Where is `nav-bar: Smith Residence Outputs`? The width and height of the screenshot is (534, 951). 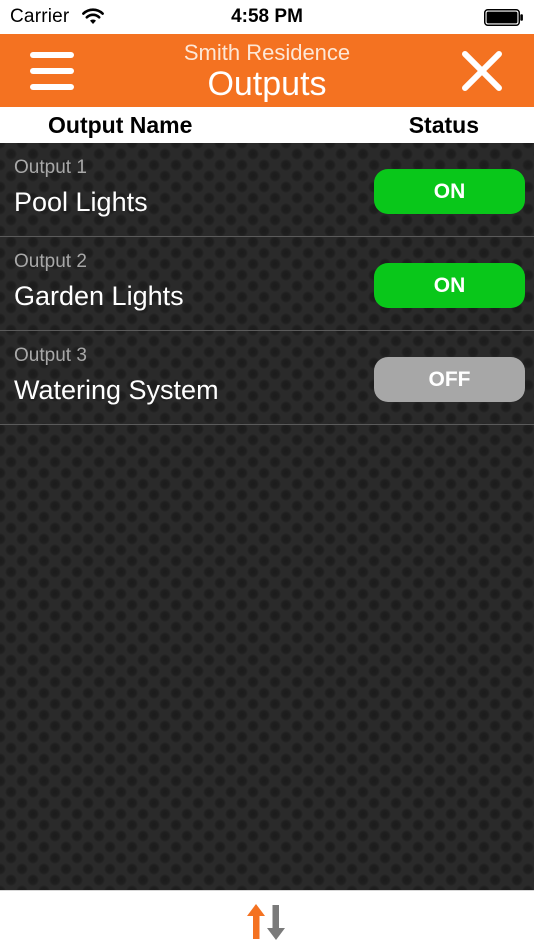 nav-bar: Smith Residence Outputs is located at coordinates (267, 70).